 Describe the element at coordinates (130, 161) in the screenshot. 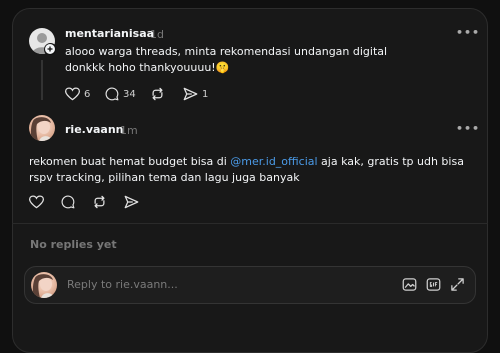

I see `reply-text-start: rekomen buat hemat budget bisa di` at that location.